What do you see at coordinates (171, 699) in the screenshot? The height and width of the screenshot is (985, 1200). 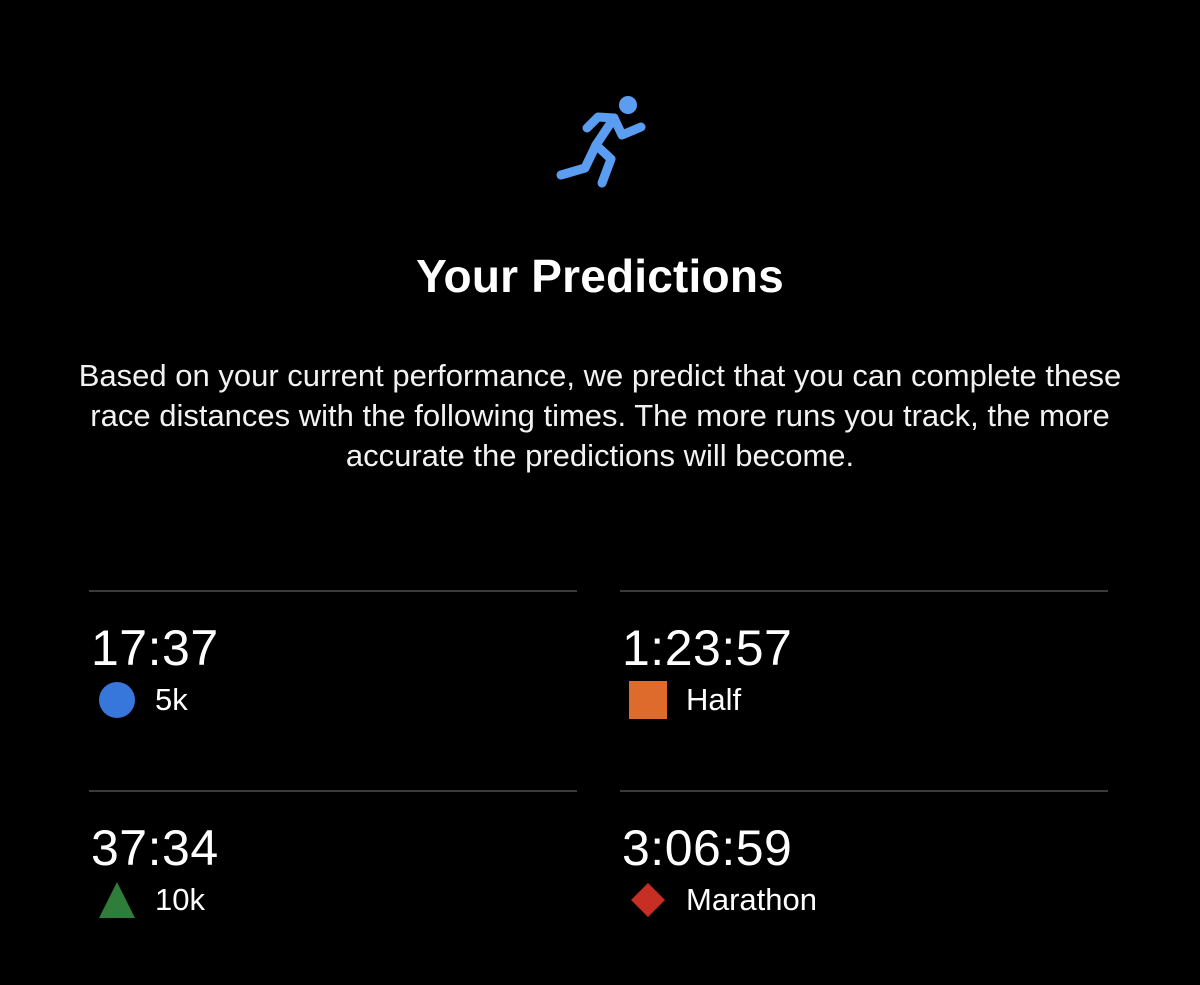 I see `prediction-label: 5k` at bounding box center [171, 699].